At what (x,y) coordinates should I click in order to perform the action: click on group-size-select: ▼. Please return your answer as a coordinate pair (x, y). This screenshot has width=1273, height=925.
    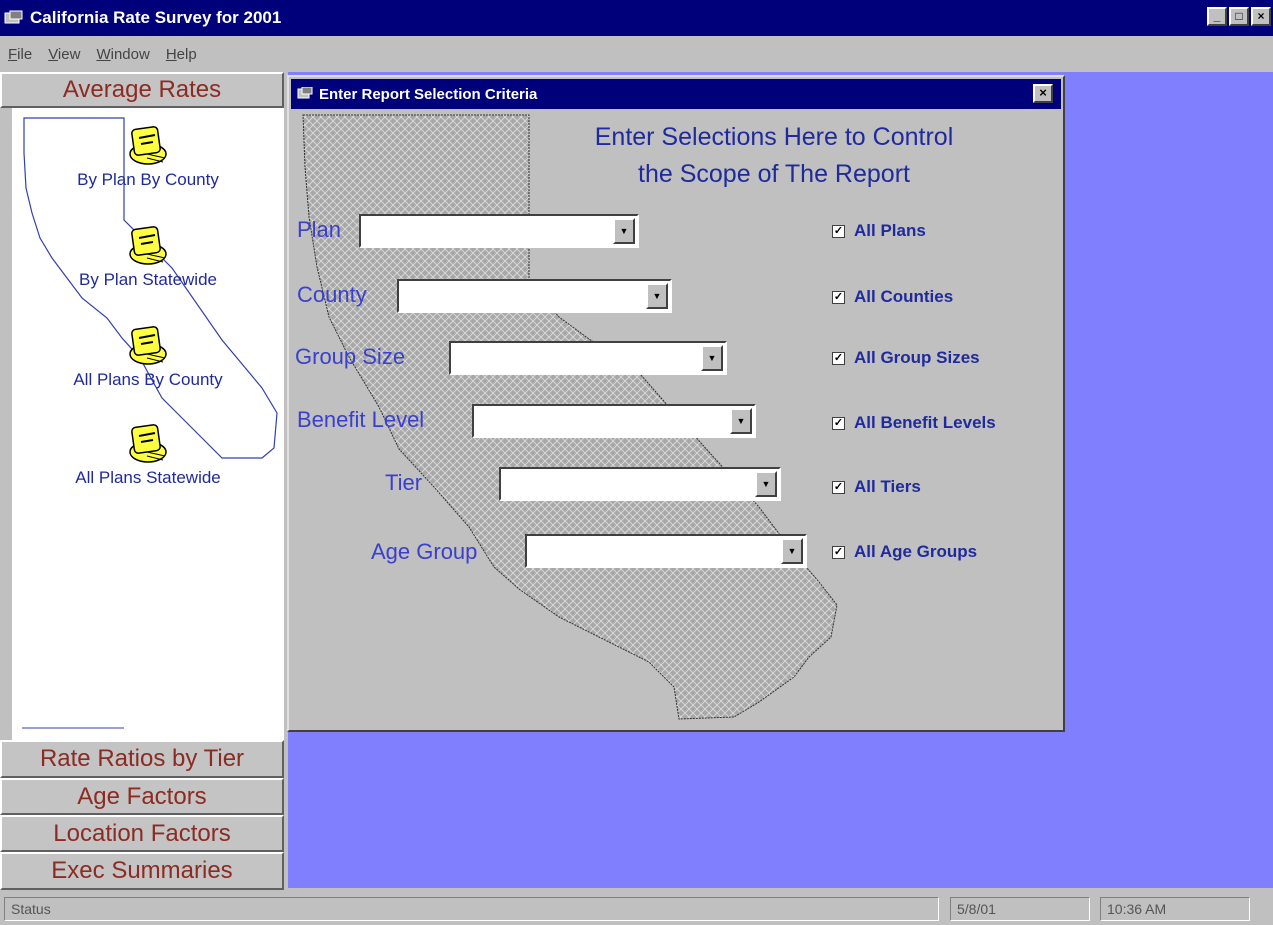
    Looking at the image, I should click on (588, 358).